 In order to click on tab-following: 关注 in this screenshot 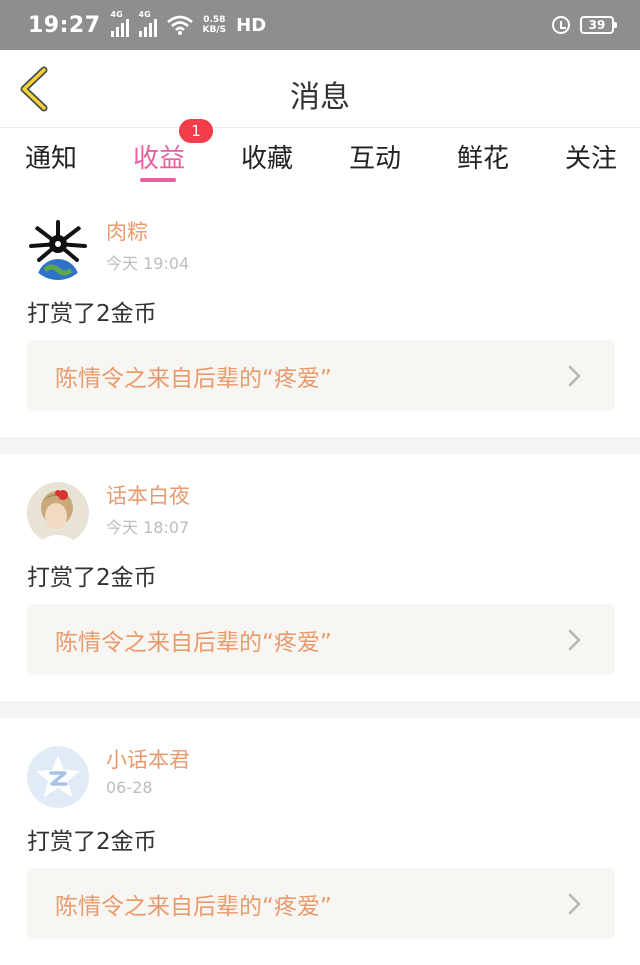, I will do `click(588, 156)`.